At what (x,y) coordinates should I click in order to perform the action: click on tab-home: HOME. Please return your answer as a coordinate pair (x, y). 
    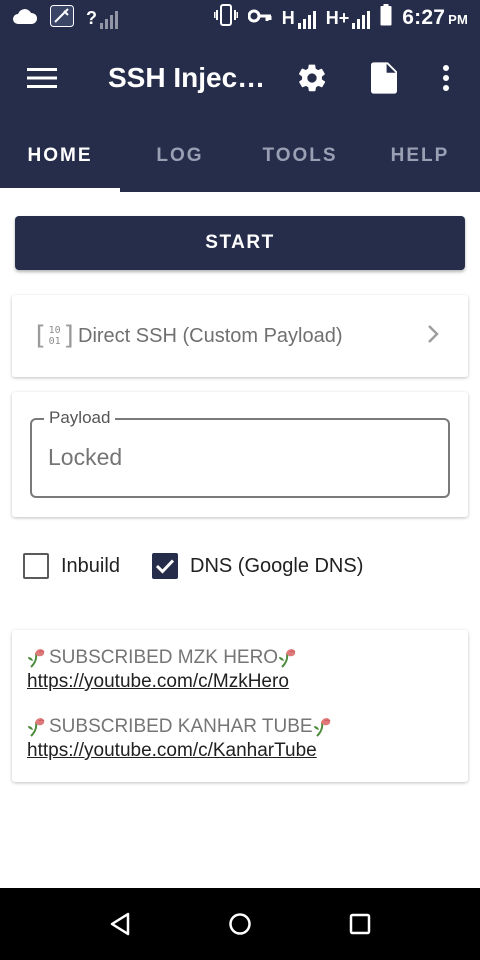
    Looking at the image, I should click on (60, 156).